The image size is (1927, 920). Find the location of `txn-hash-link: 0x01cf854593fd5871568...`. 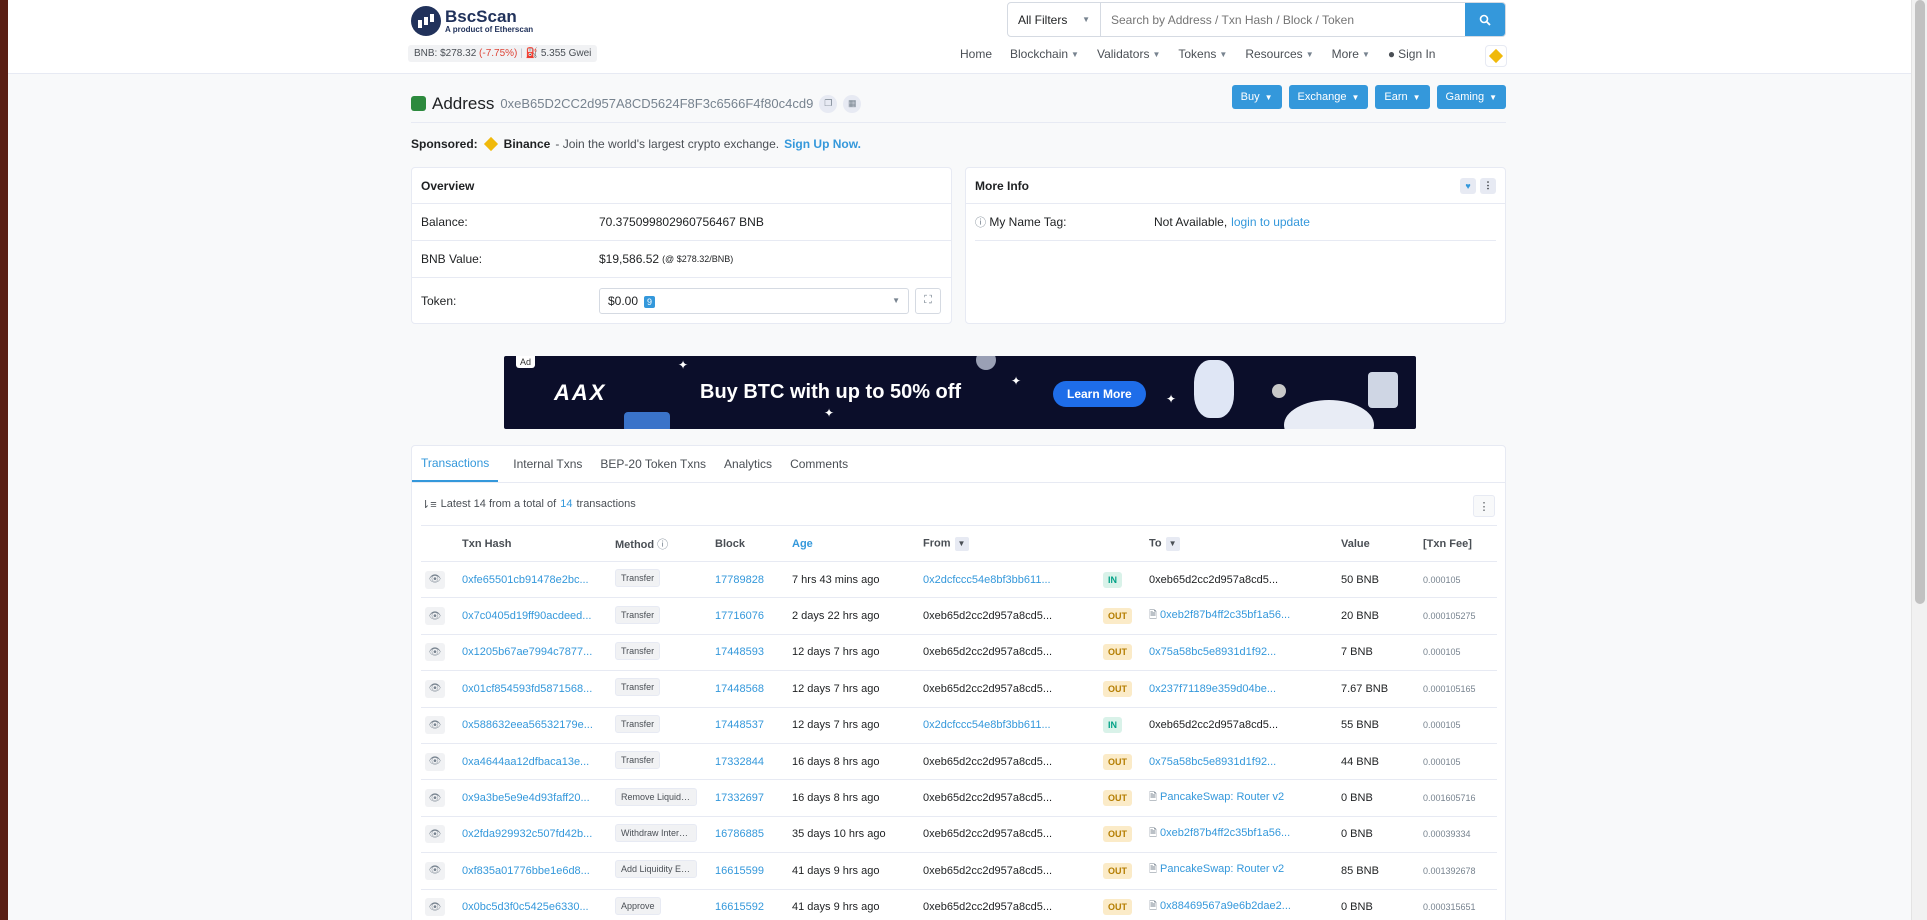

txn-hash-link: 0x01cf854593fd5871568... is located at coordinates (527, 689).